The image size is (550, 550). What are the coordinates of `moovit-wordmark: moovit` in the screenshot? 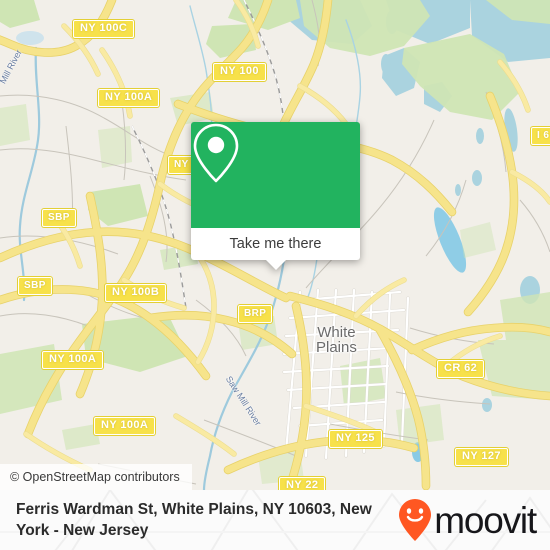 It's located at (485, 520).